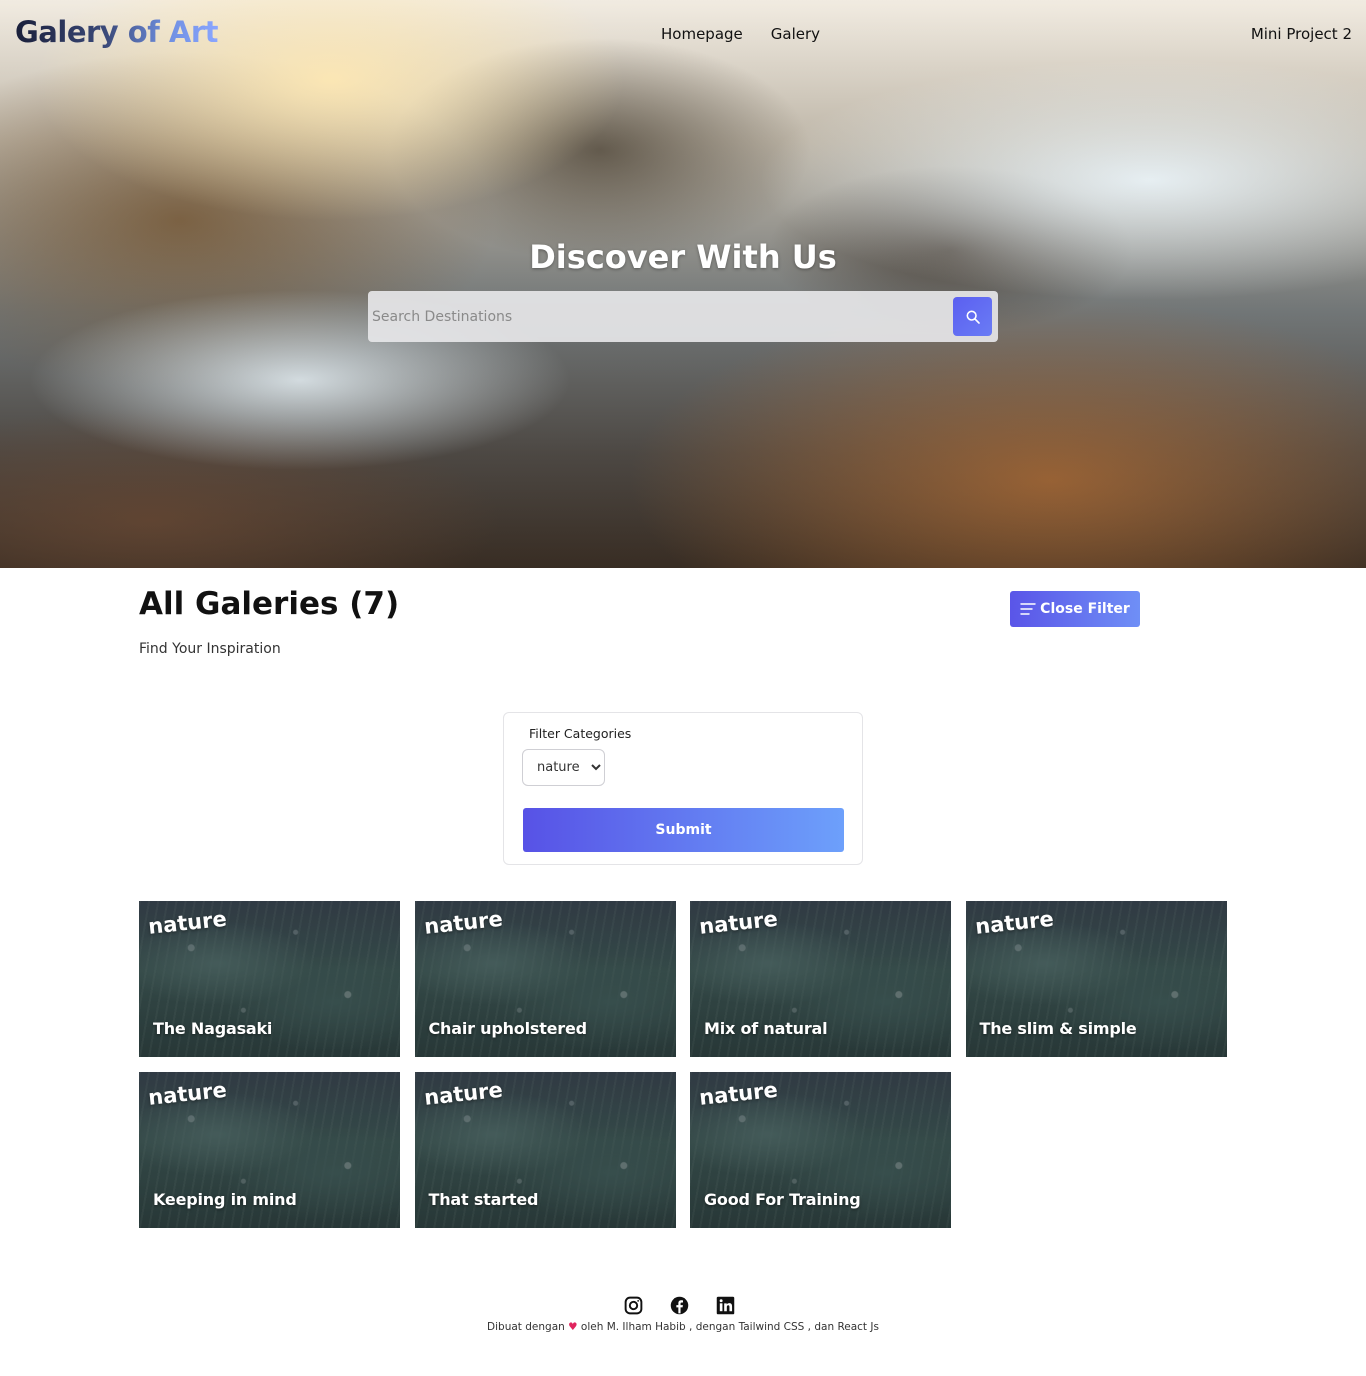  Describe the element at coordinates (725, 1305) in the screenshot. I see `linkedin-icon` at that location.